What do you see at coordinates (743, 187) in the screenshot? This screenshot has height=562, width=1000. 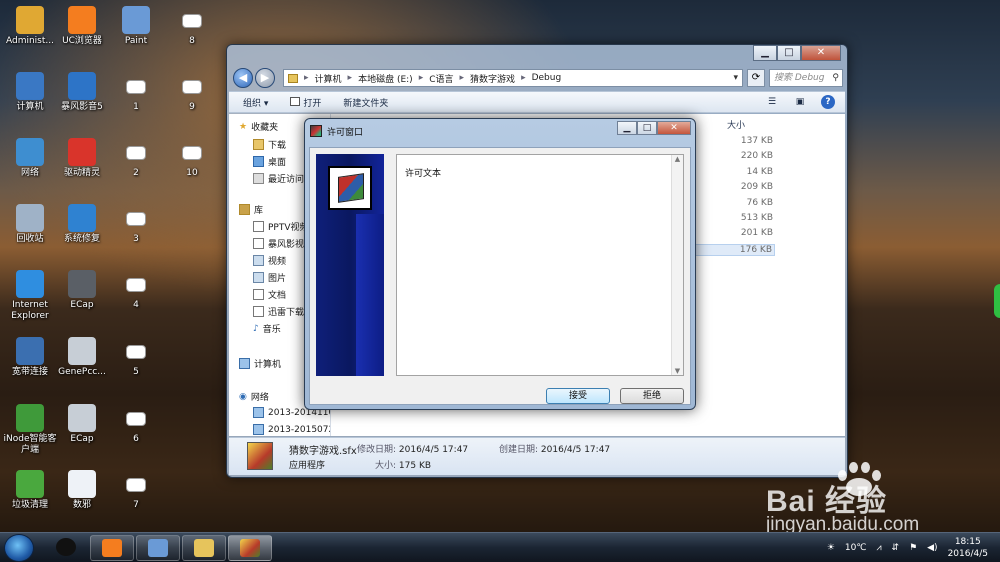 I see `file-size-cell: 209 KB` at bounding box center [743, 187].